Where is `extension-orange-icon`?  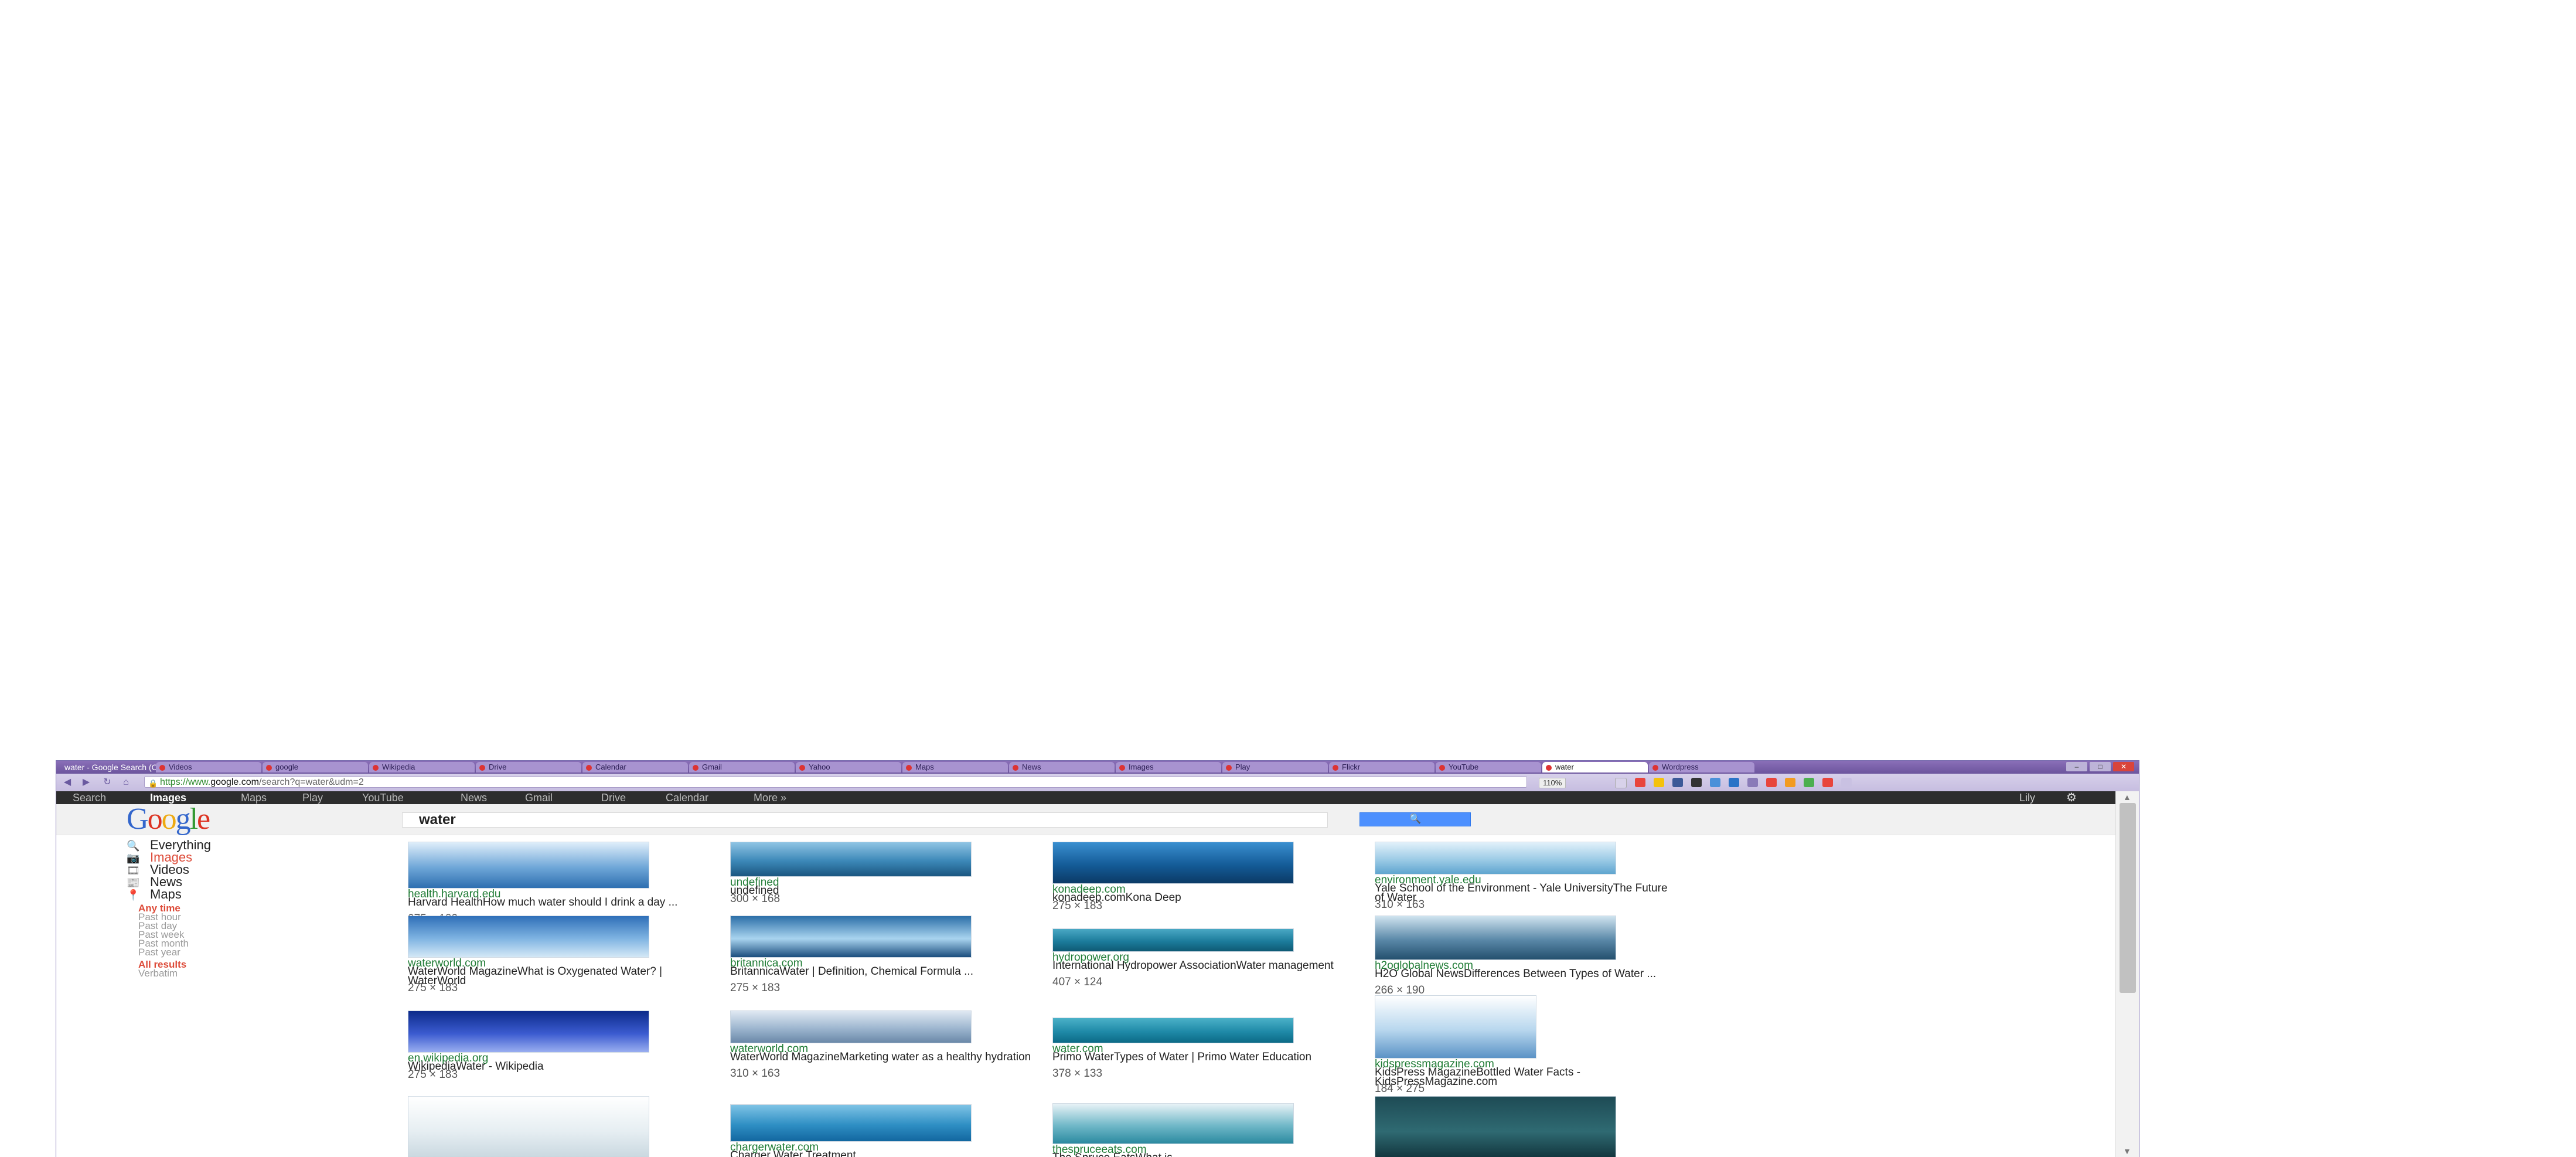
extension-orange-icon is located at coordinates (1790, 782).